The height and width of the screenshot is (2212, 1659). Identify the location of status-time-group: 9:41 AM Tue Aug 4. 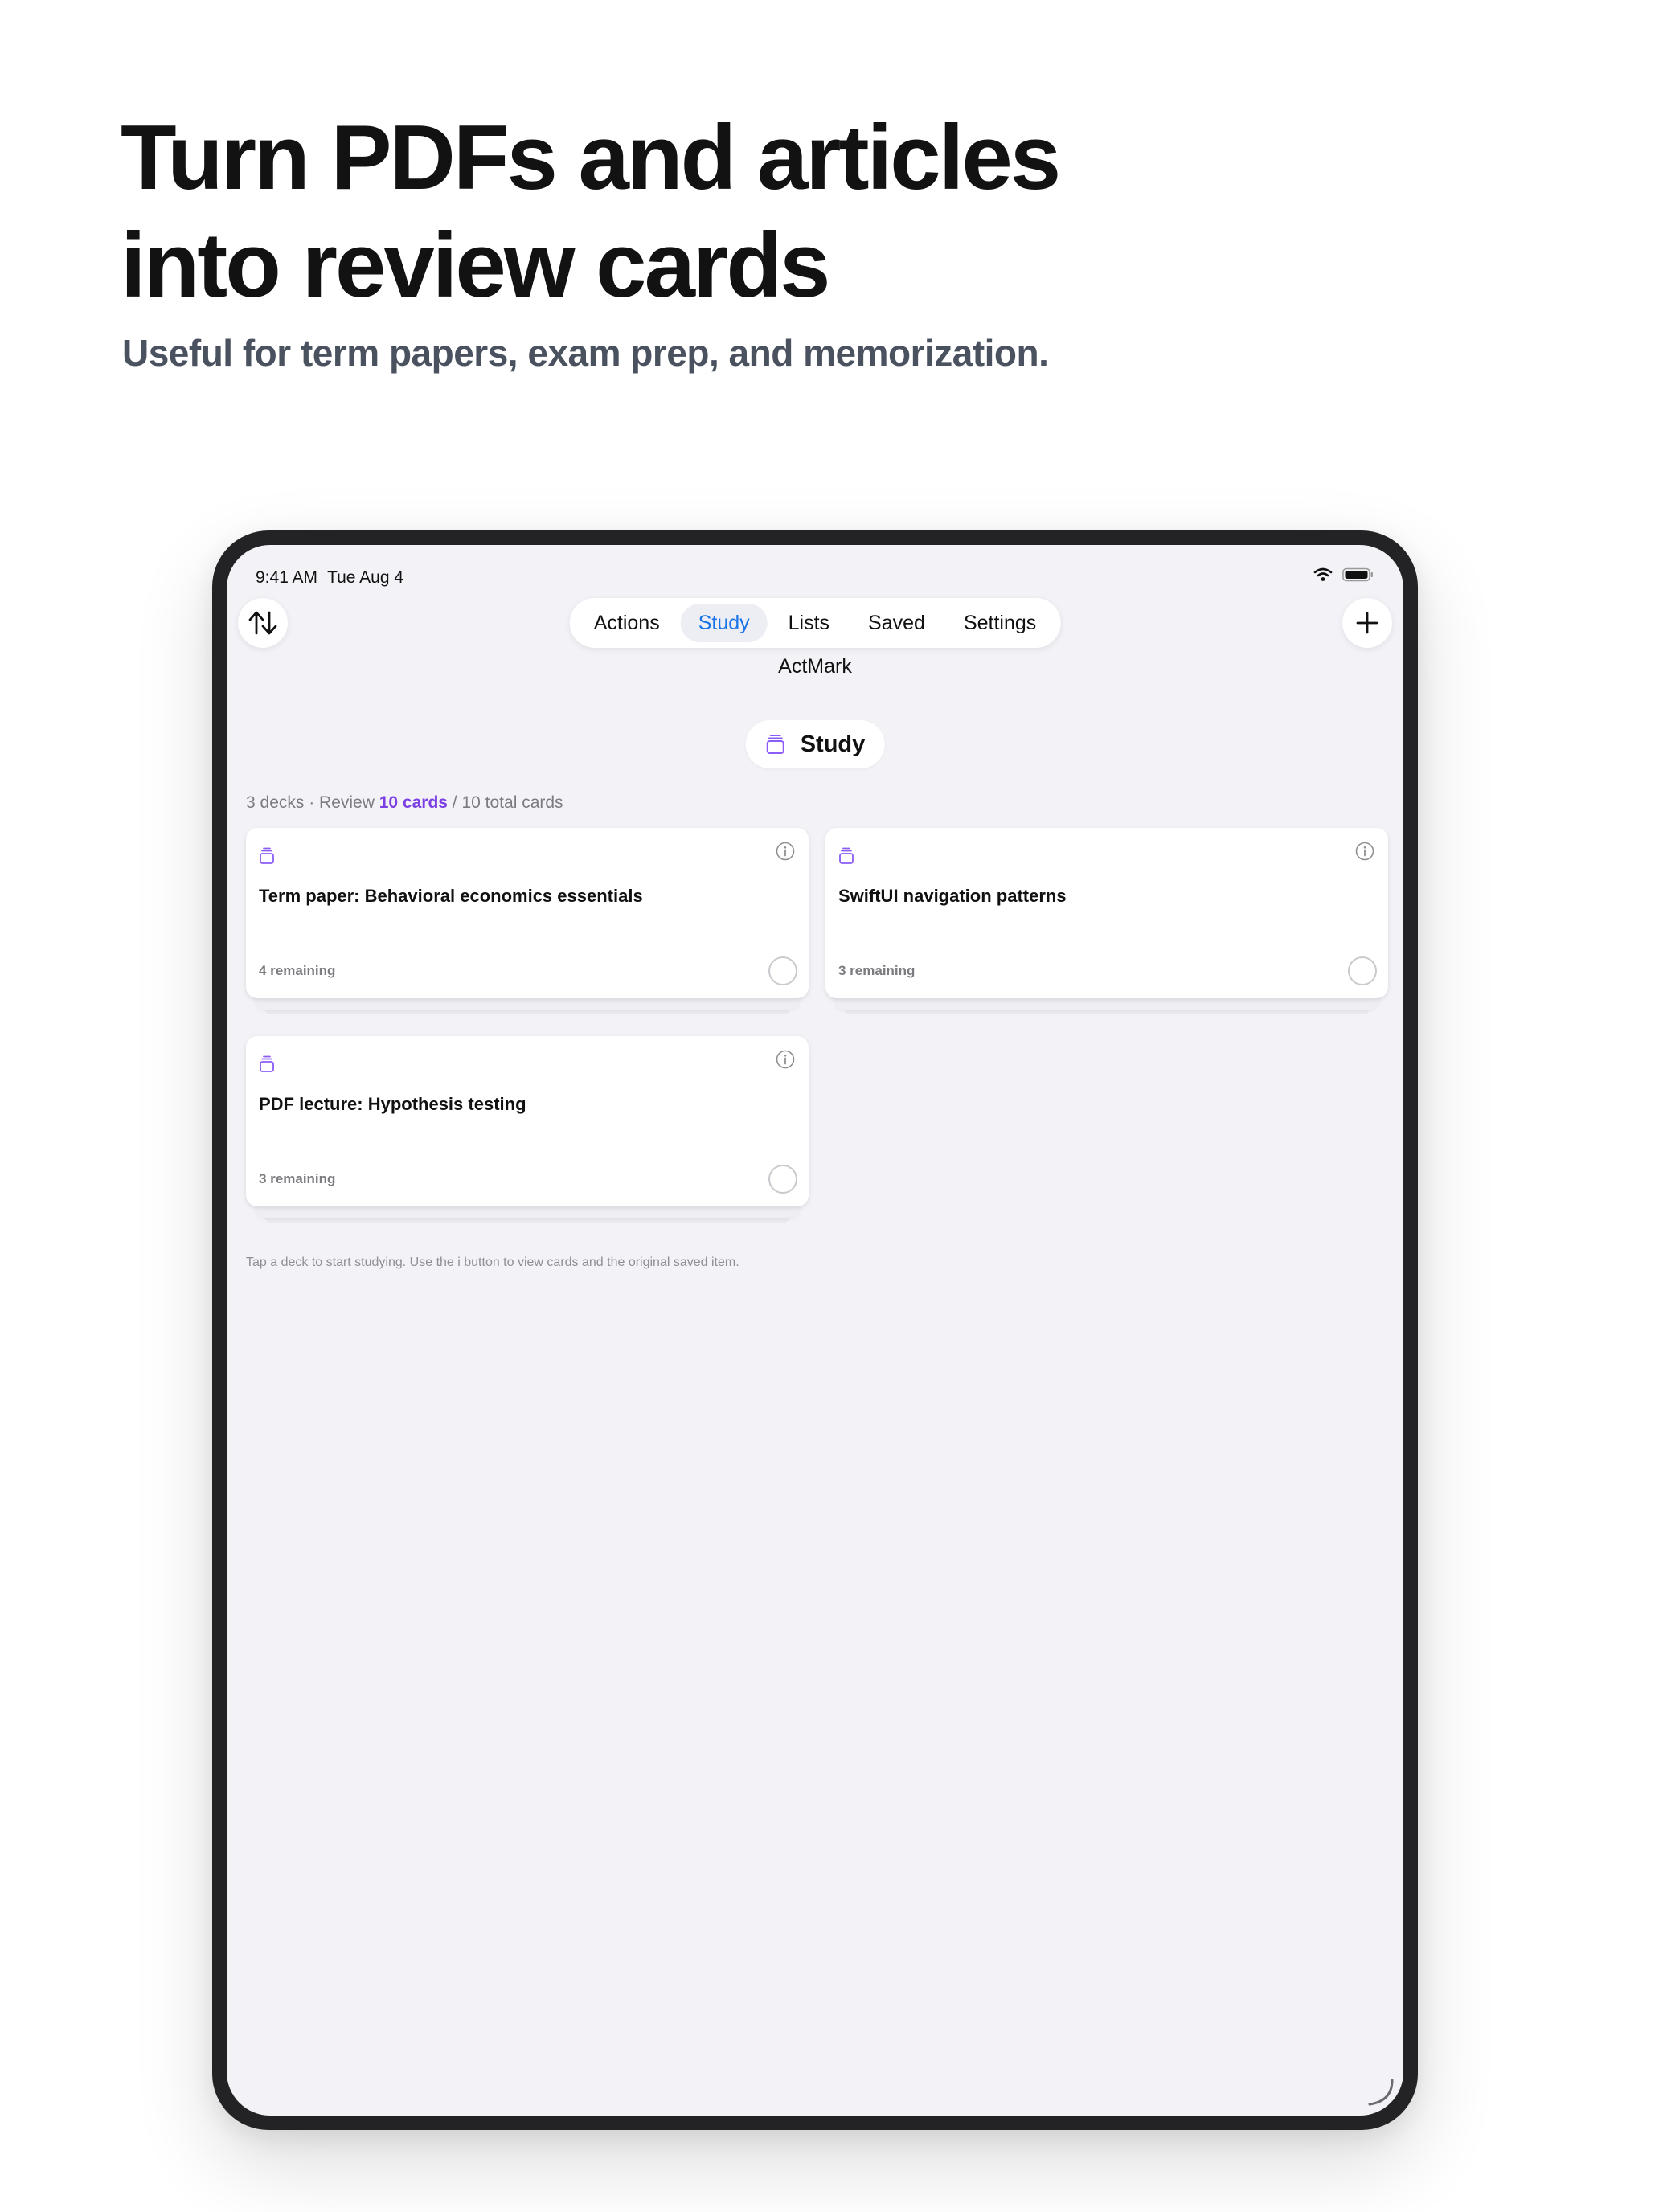
(329, 578).